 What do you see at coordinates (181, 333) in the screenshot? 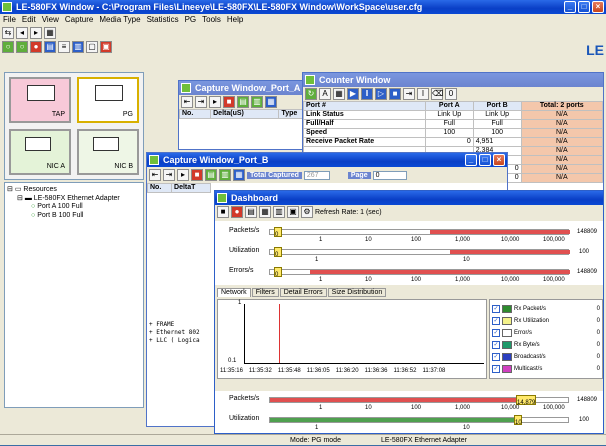
I see `tree-ethernet: + Ethernet 802` at bounding box center [181, 333].